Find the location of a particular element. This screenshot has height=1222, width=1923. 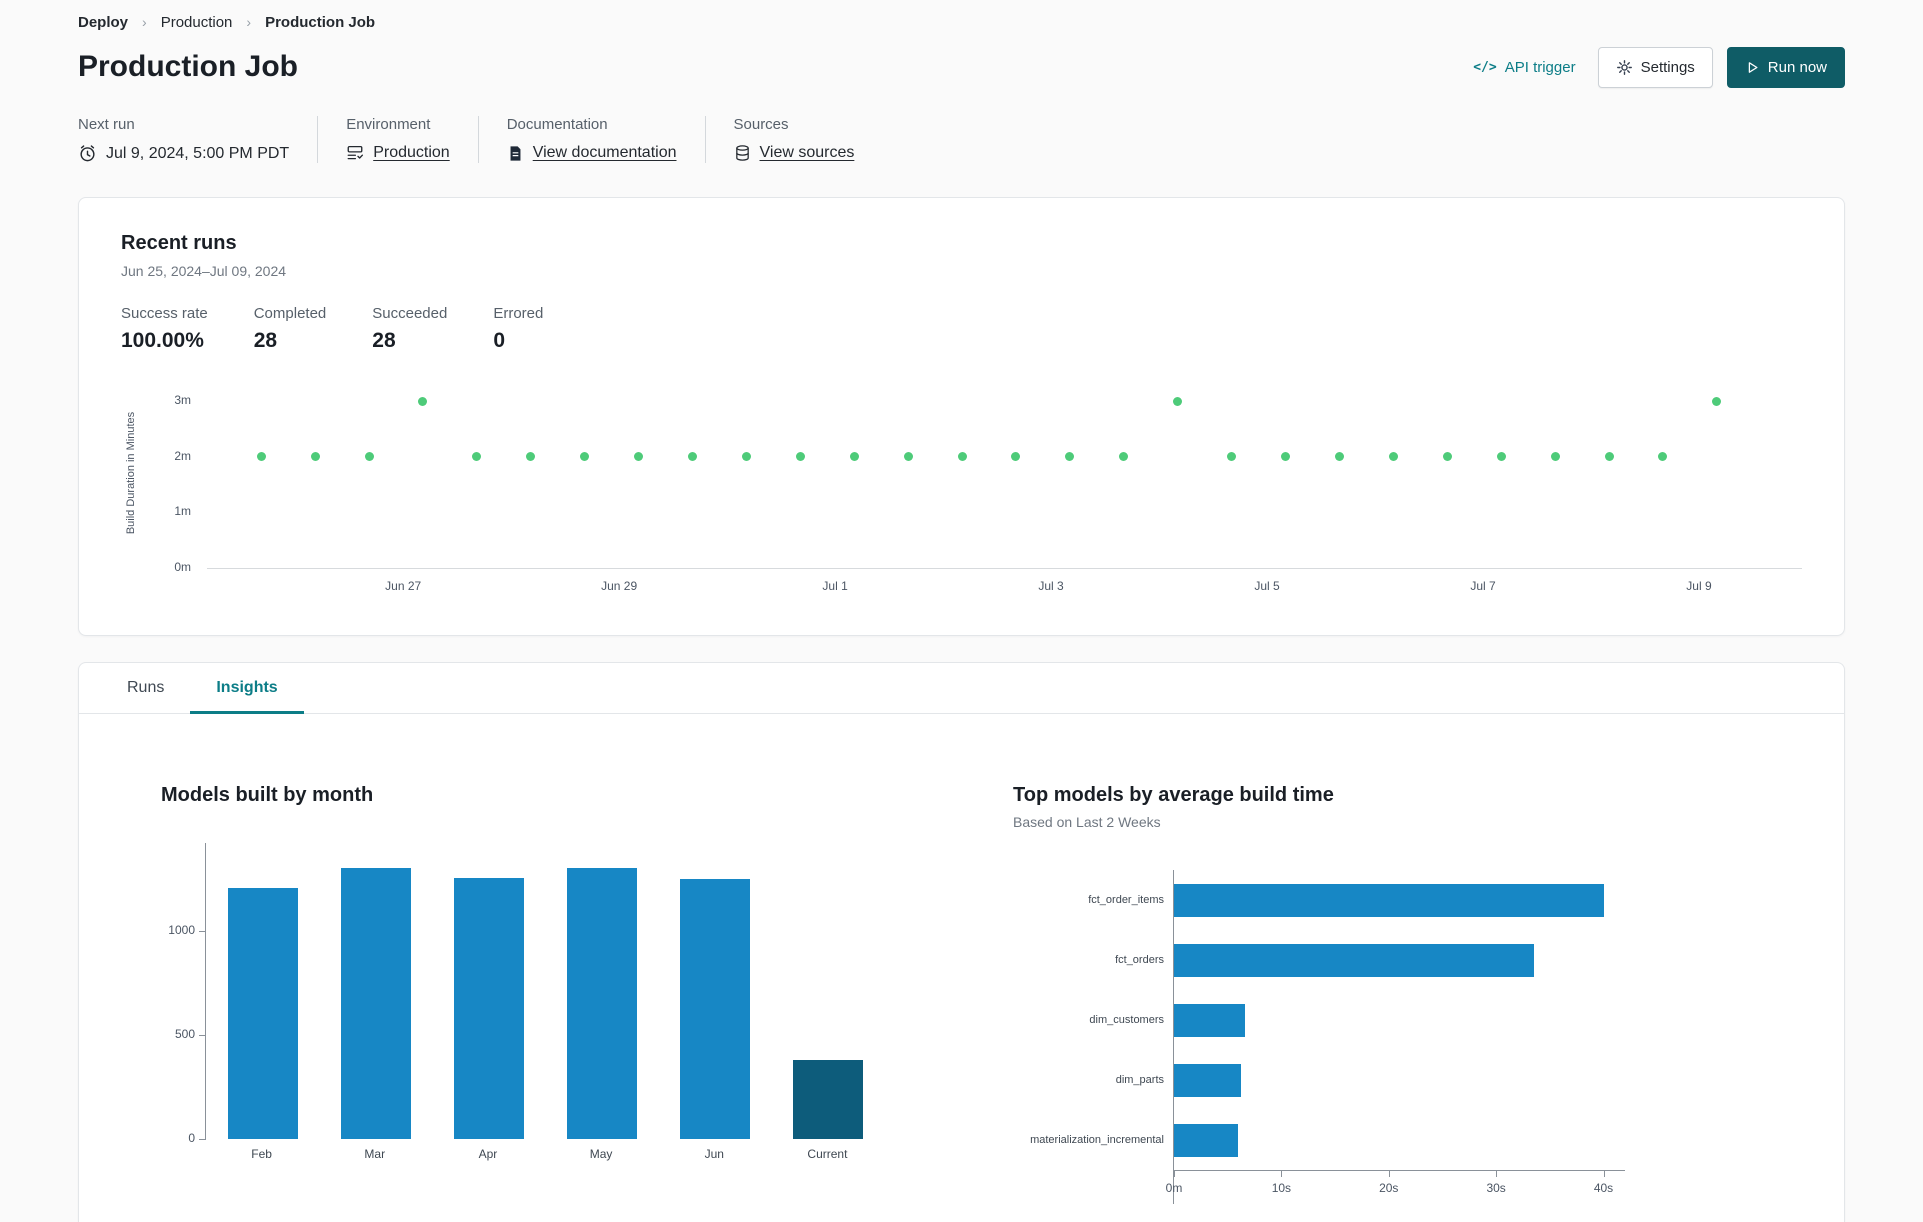

bar-jun is located at coordinates (715, 1009).